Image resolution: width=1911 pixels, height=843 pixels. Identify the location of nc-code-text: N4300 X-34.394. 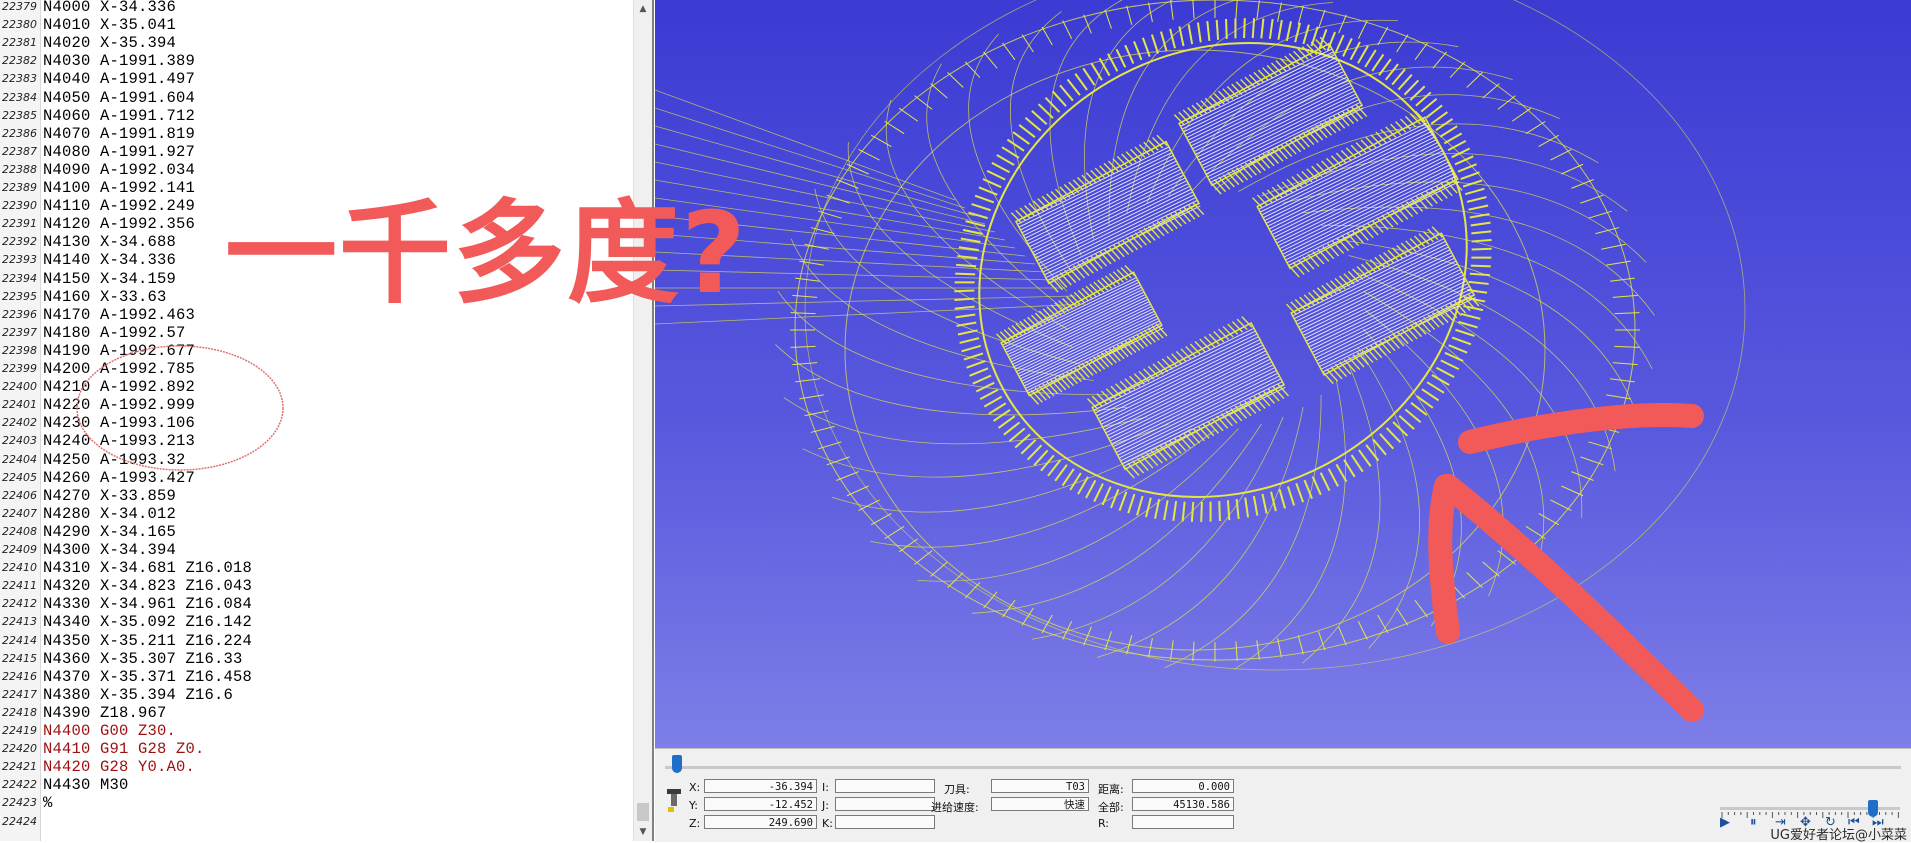
(110, 550).